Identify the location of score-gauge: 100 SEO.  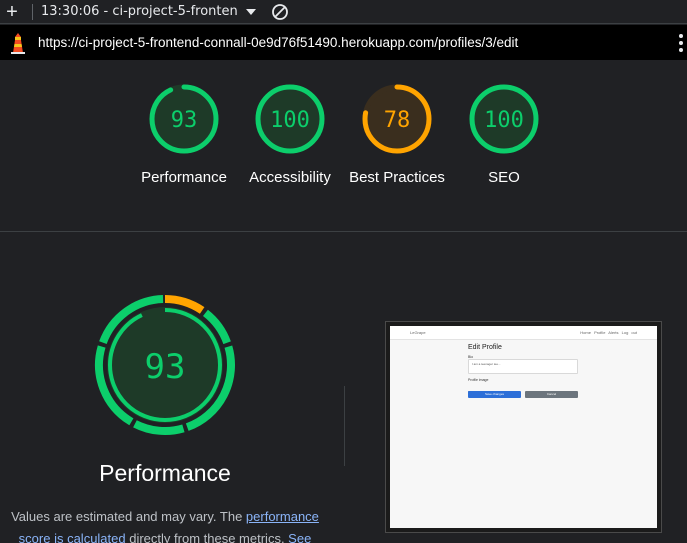
(504, 136).